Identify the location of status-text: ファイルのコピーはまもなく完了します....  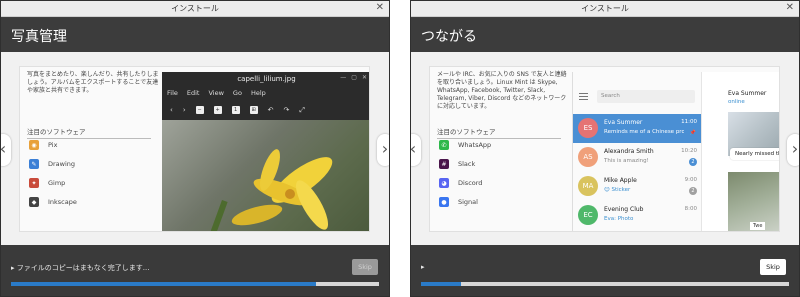
(83, 268).